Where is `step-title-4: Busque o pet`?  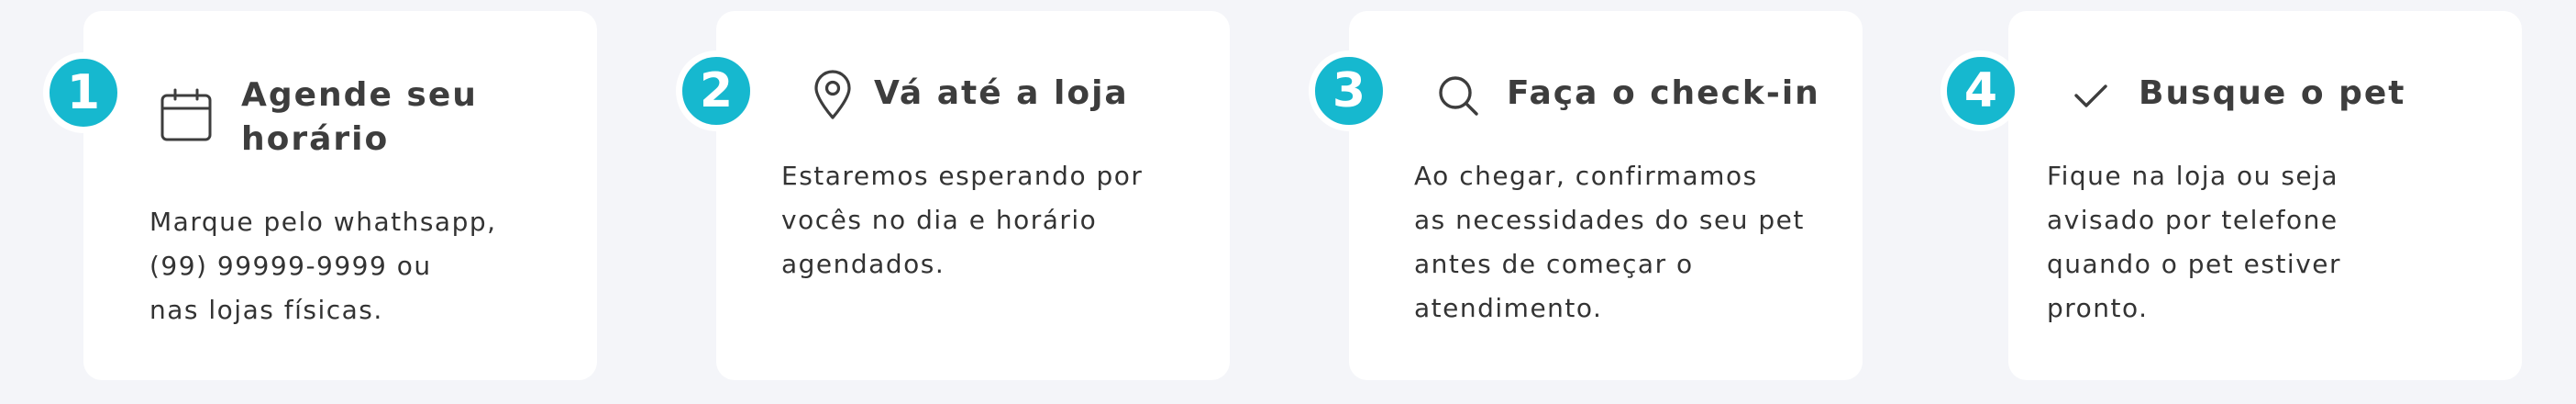 step-title-4: Busque o pet is located at coordinates (2272, 94).